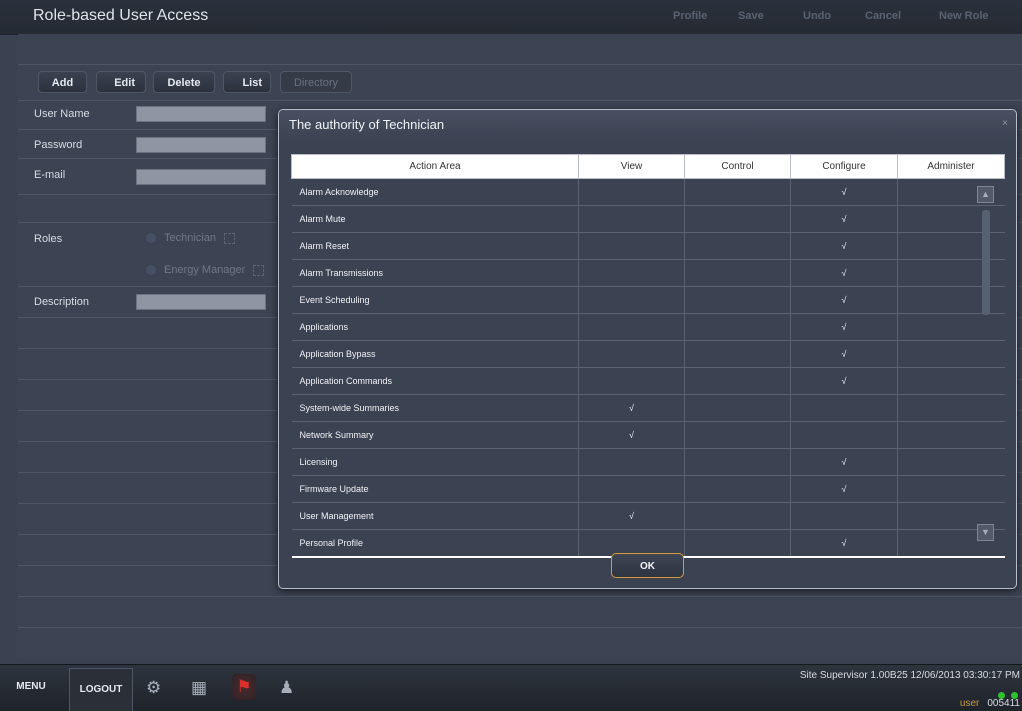 This screenshot has width=1022, height=711. I want to click on action-area: Alarm Reset, so click(435, 246).